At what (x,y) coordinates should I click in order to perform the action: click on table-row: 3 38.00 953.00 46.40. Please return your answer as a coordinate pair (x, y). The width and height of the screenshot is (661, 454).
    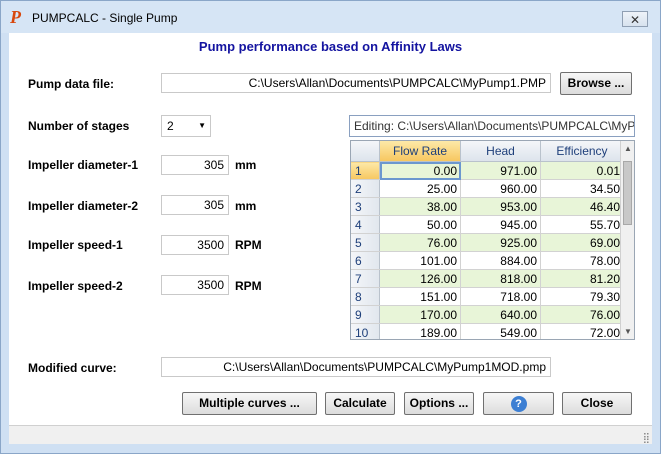
    Looking at the image, I should click on (487, 206).